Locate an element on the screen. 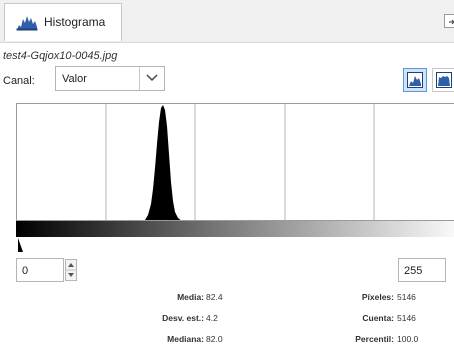  image-filename: test4-Gqjox10-0045.jpg is located at coordinates (60, 56).